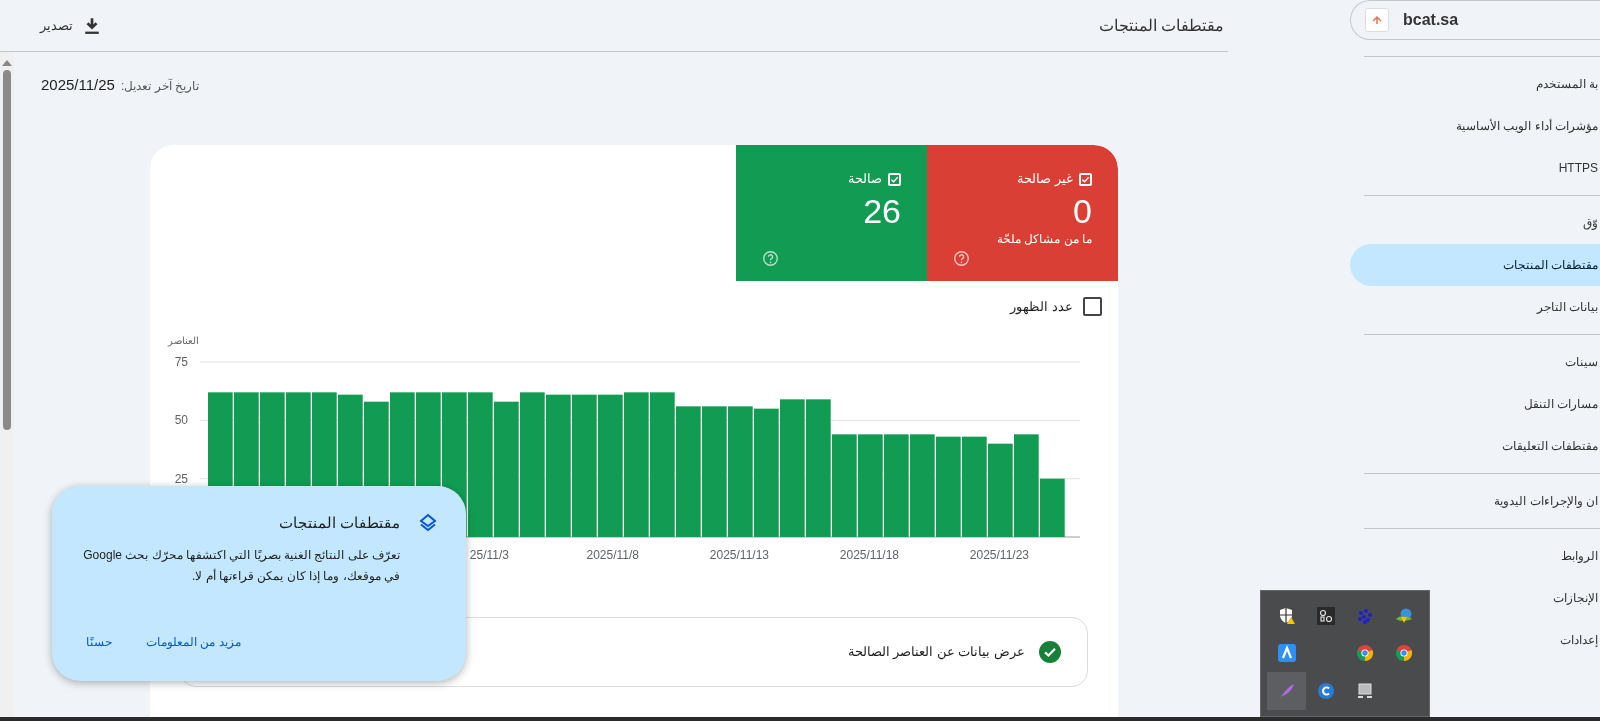 This screenshot has height=721, width=1600. What do you see at coordinates (159, 86) in the screenshot?
I see `last-updated-label: تاريخ آخر تعديل:` at bounding box center [159, 86].